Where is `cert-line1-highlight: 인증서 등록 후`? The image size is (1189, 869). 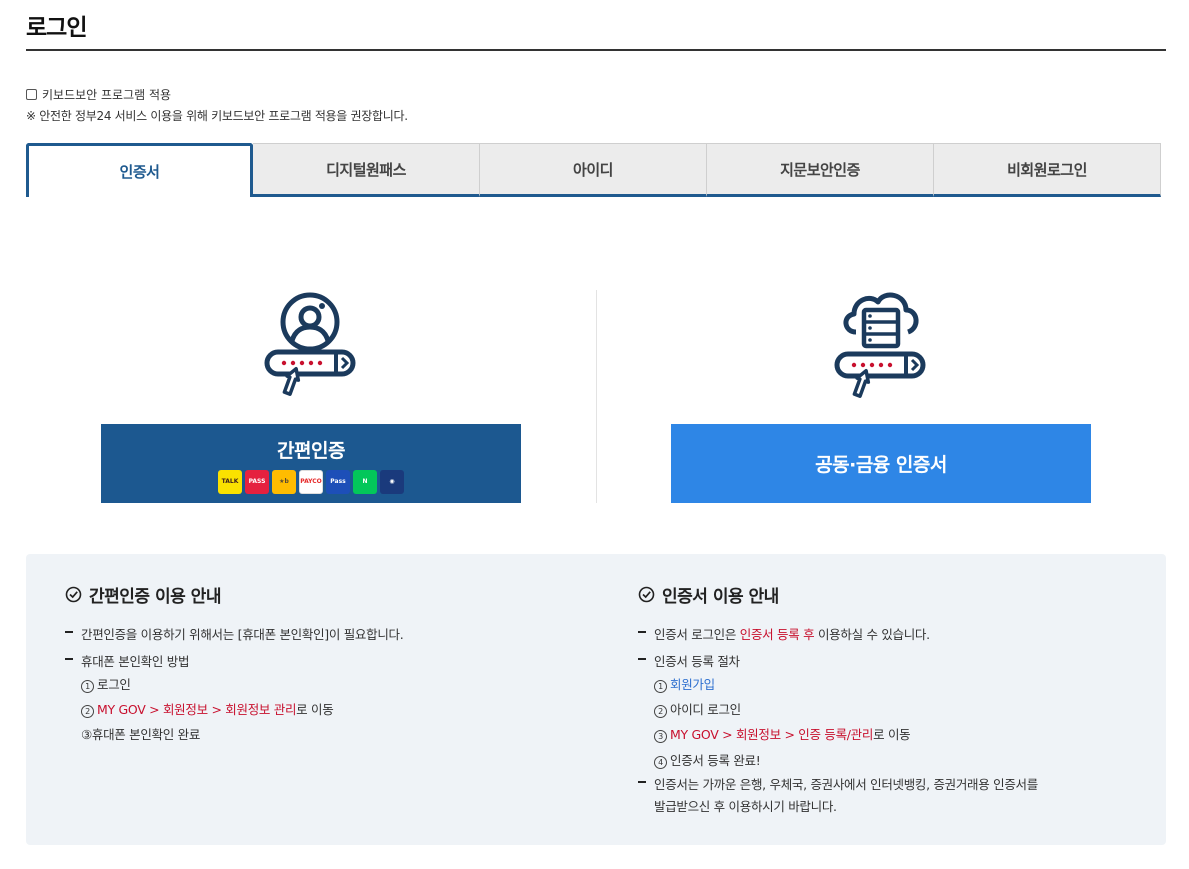 cert-line1-highlight: 인증서 등록 후 is located at coordinates (777, 634).